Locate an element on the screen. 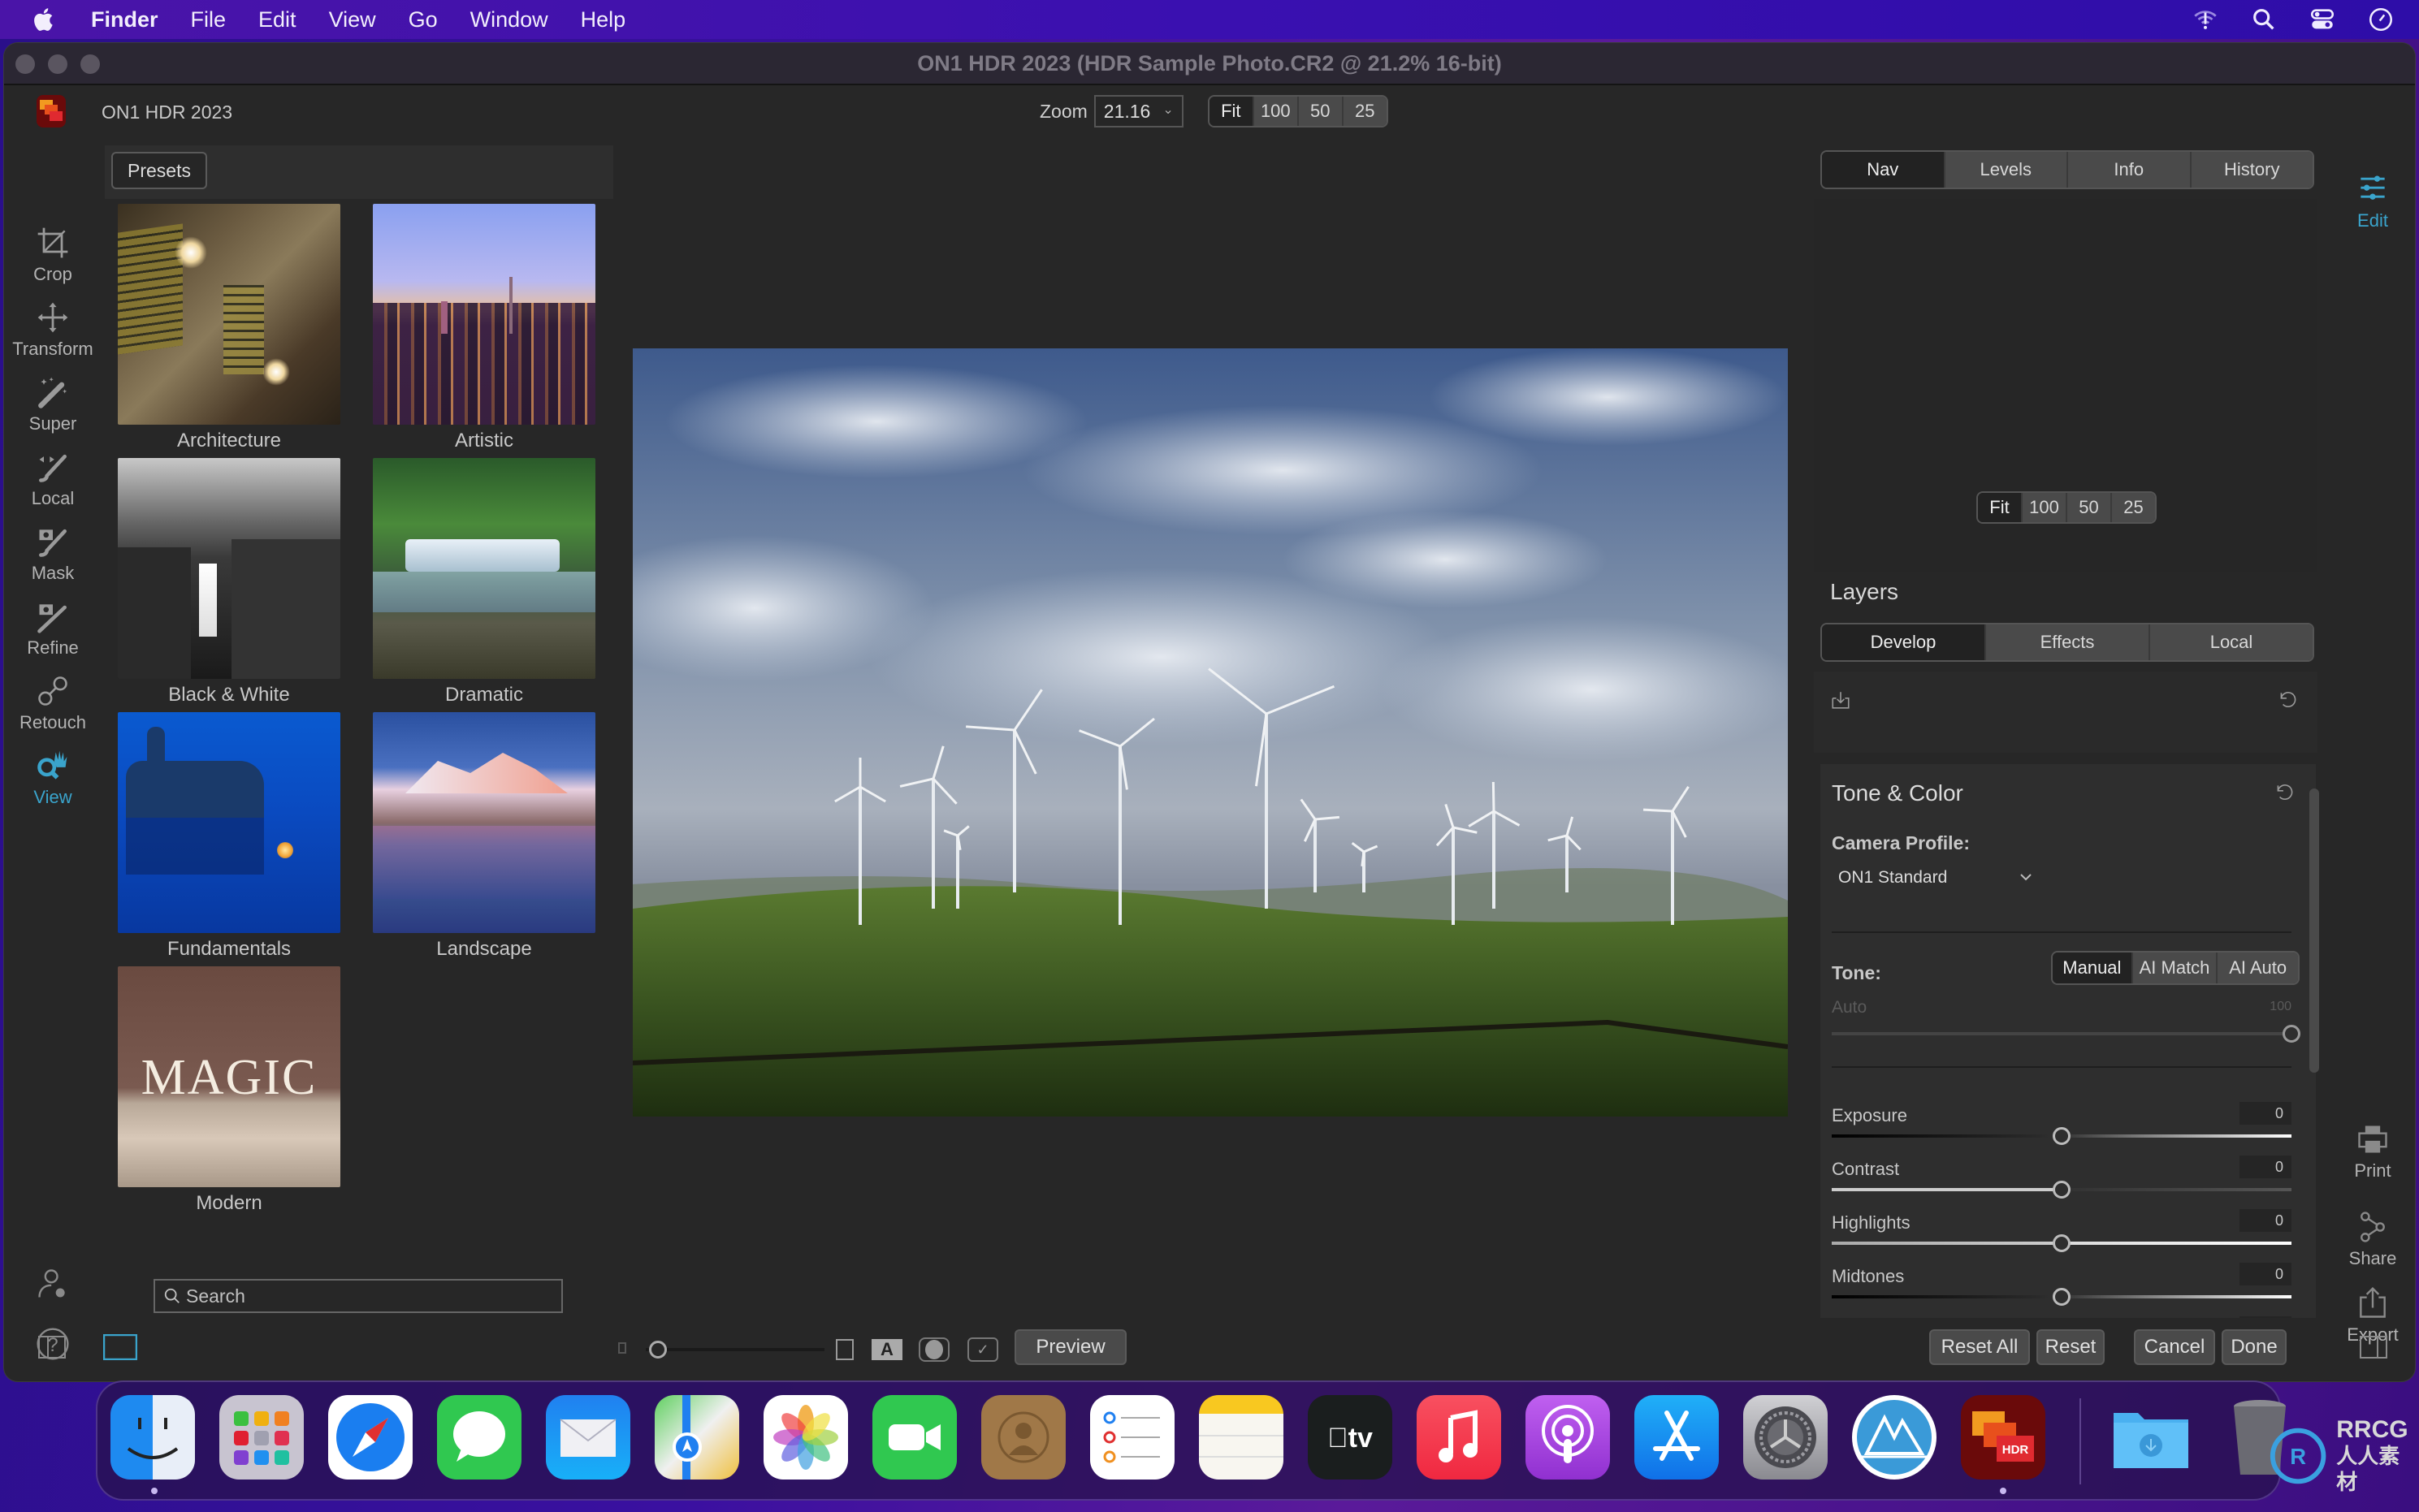  preset-black-white: Black & White is located at coordinates (229, 582).